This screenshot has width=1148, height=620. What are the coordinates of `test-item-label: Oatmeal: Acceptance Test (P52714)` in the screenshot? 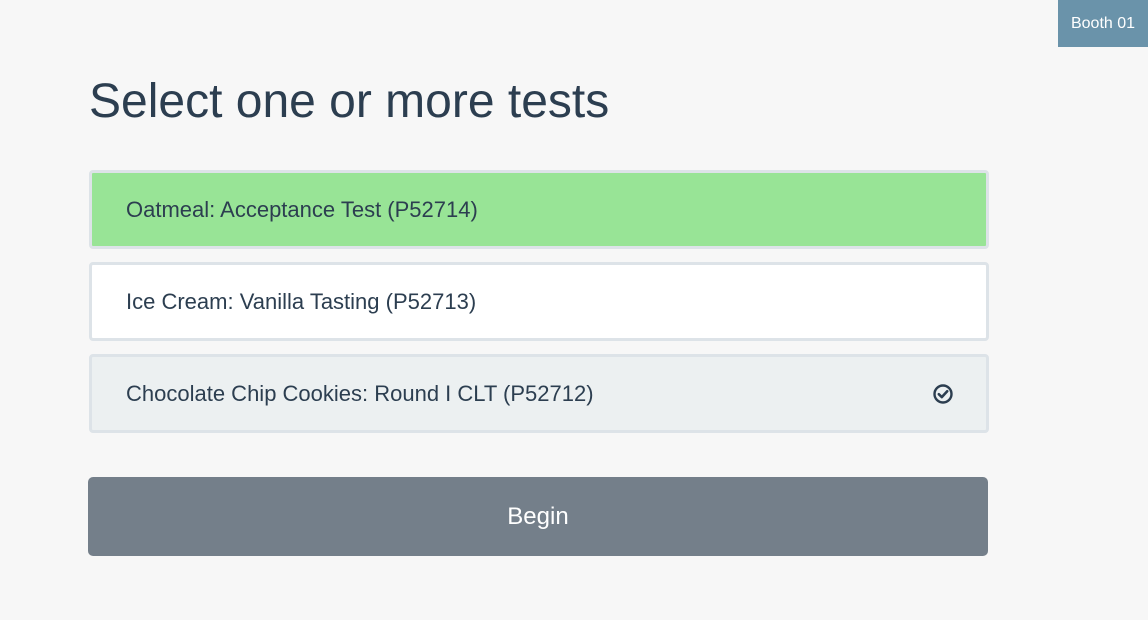 It's located at (302, 209).